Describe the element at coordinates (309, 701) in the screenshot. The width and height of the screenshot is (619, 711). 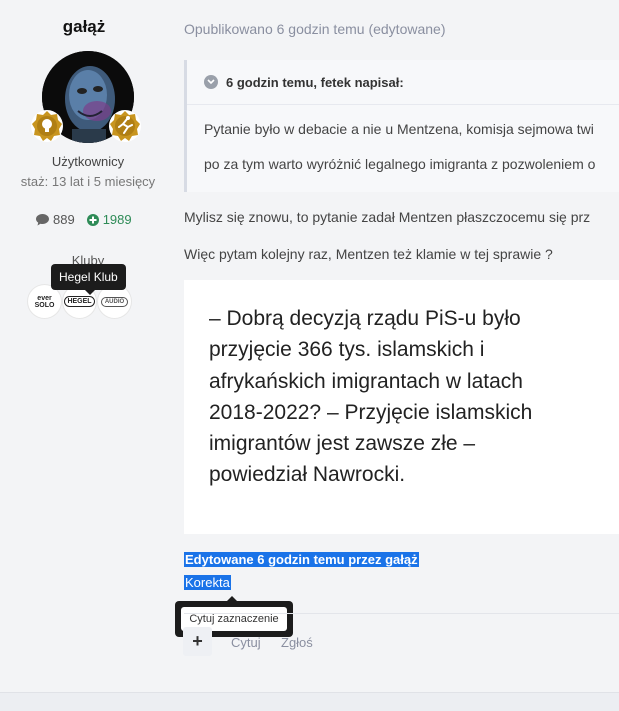
I see `footer-strip` at that location.